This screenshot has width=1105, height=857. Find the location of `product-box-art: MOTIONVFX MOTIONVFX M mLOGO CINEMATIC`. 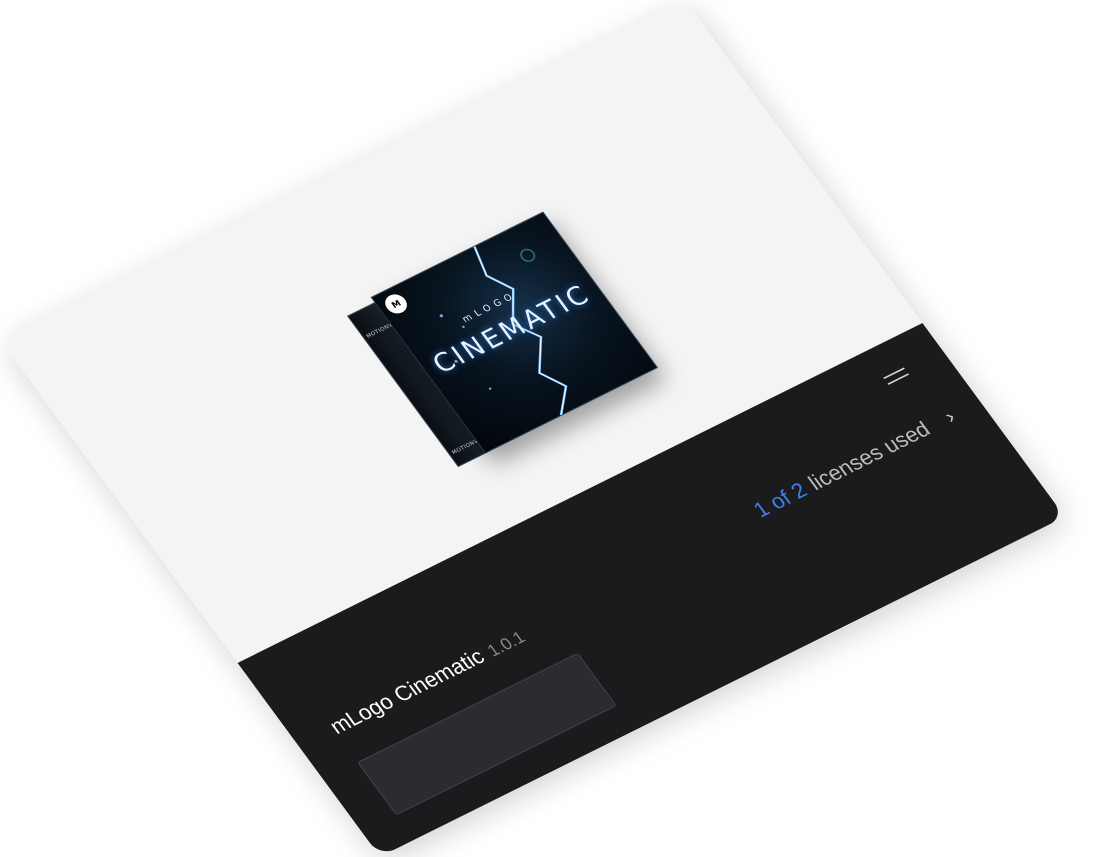

product-box-art: MOTIONVFX MOTIONVFX M mLOGO CINEMATIC is located at coordinates (502, 337).